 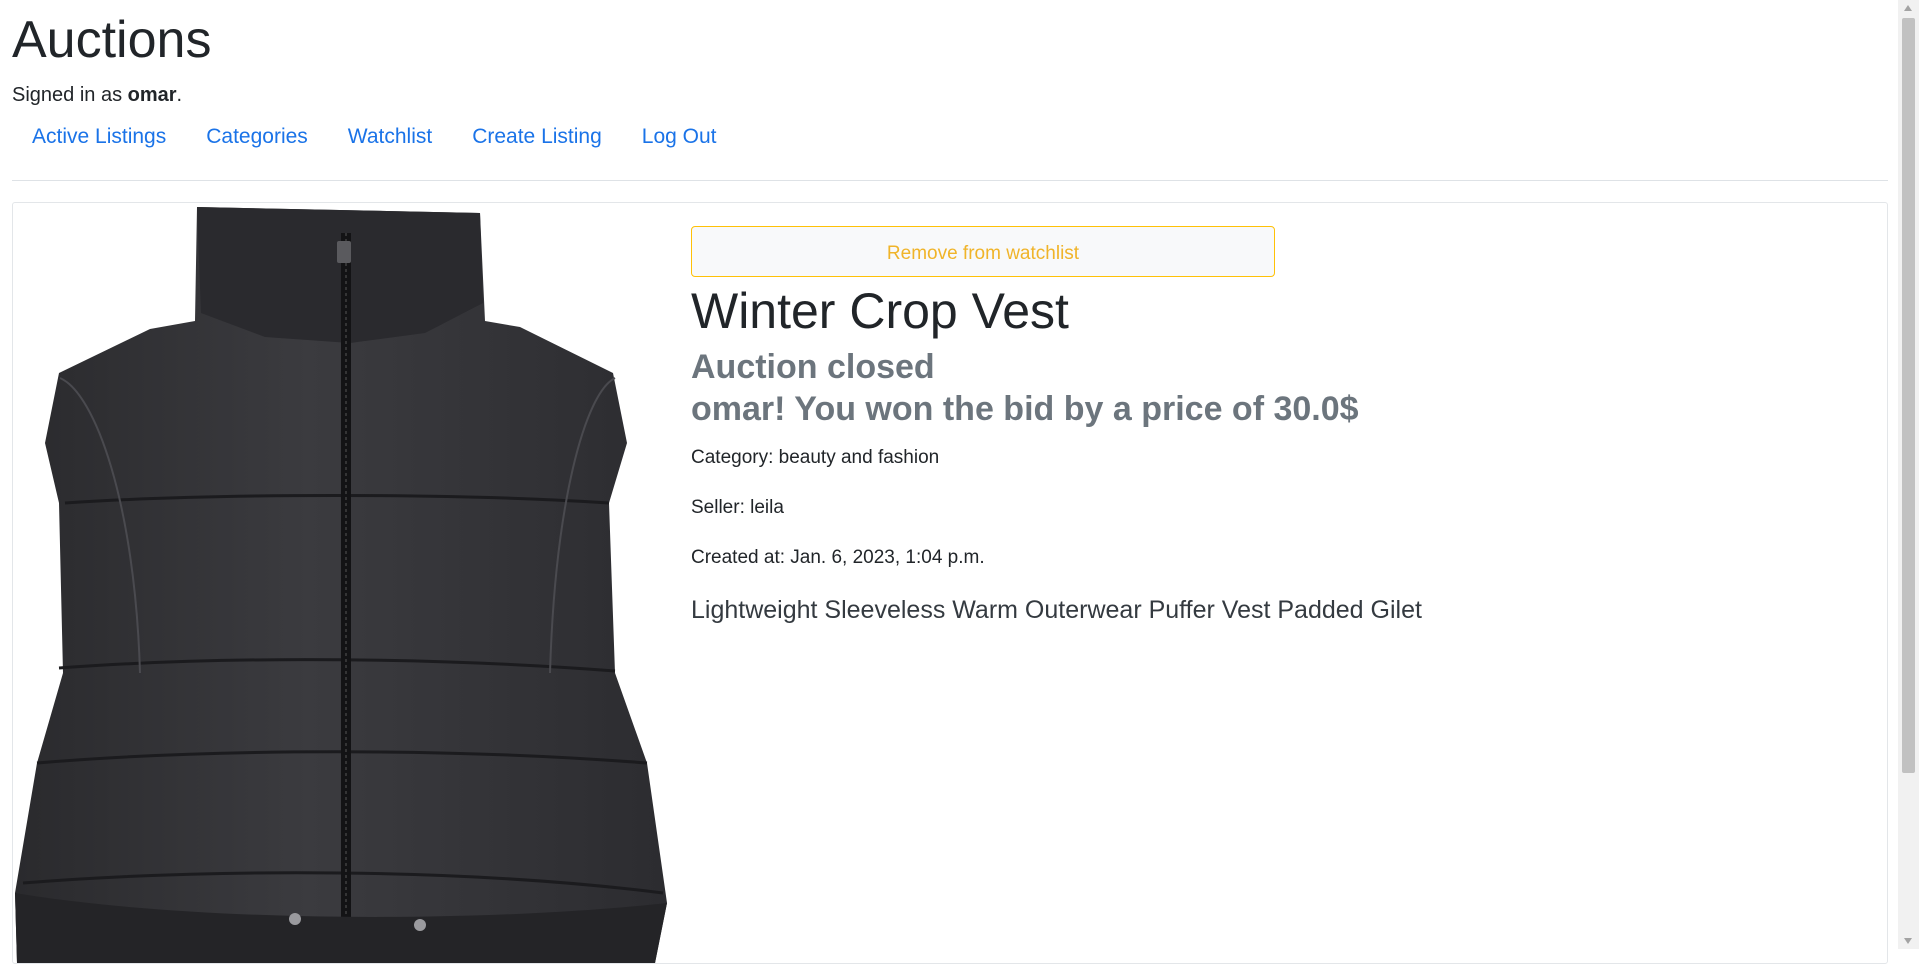 What do you see at coordinates (813, 367) in the screenshot?
I see `auction-status: Auction closed` at bounding box center [813, 367].